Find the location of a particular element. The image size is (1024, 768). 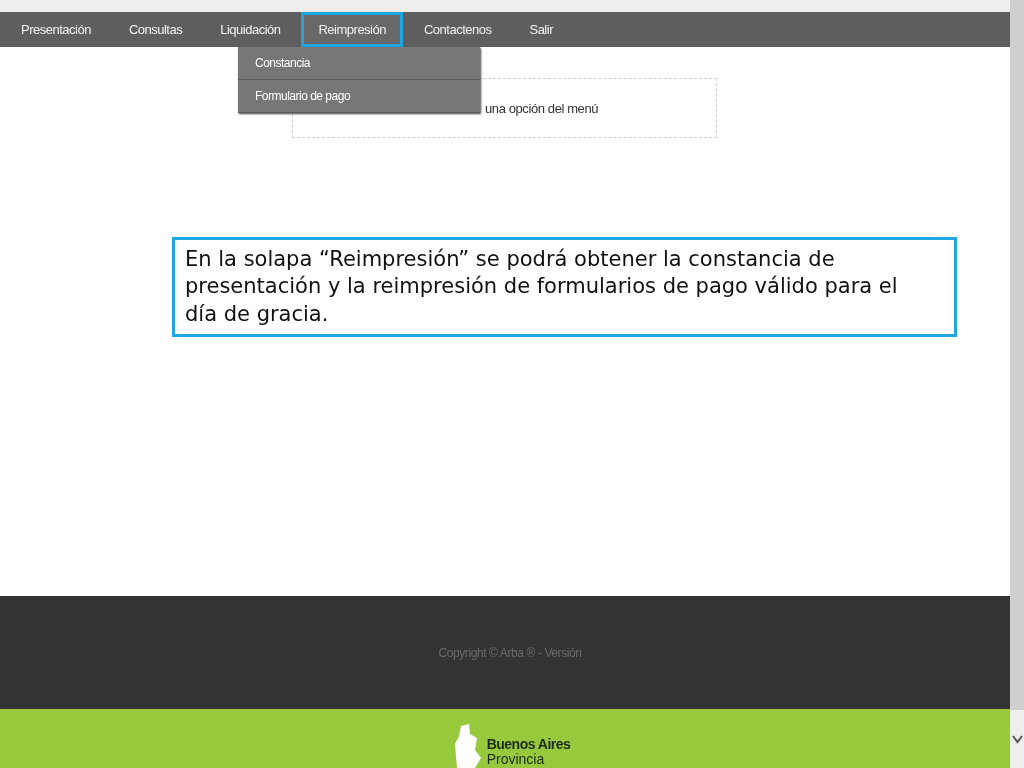

nav-tab: Liquidación is located at coordinates (250, 29).